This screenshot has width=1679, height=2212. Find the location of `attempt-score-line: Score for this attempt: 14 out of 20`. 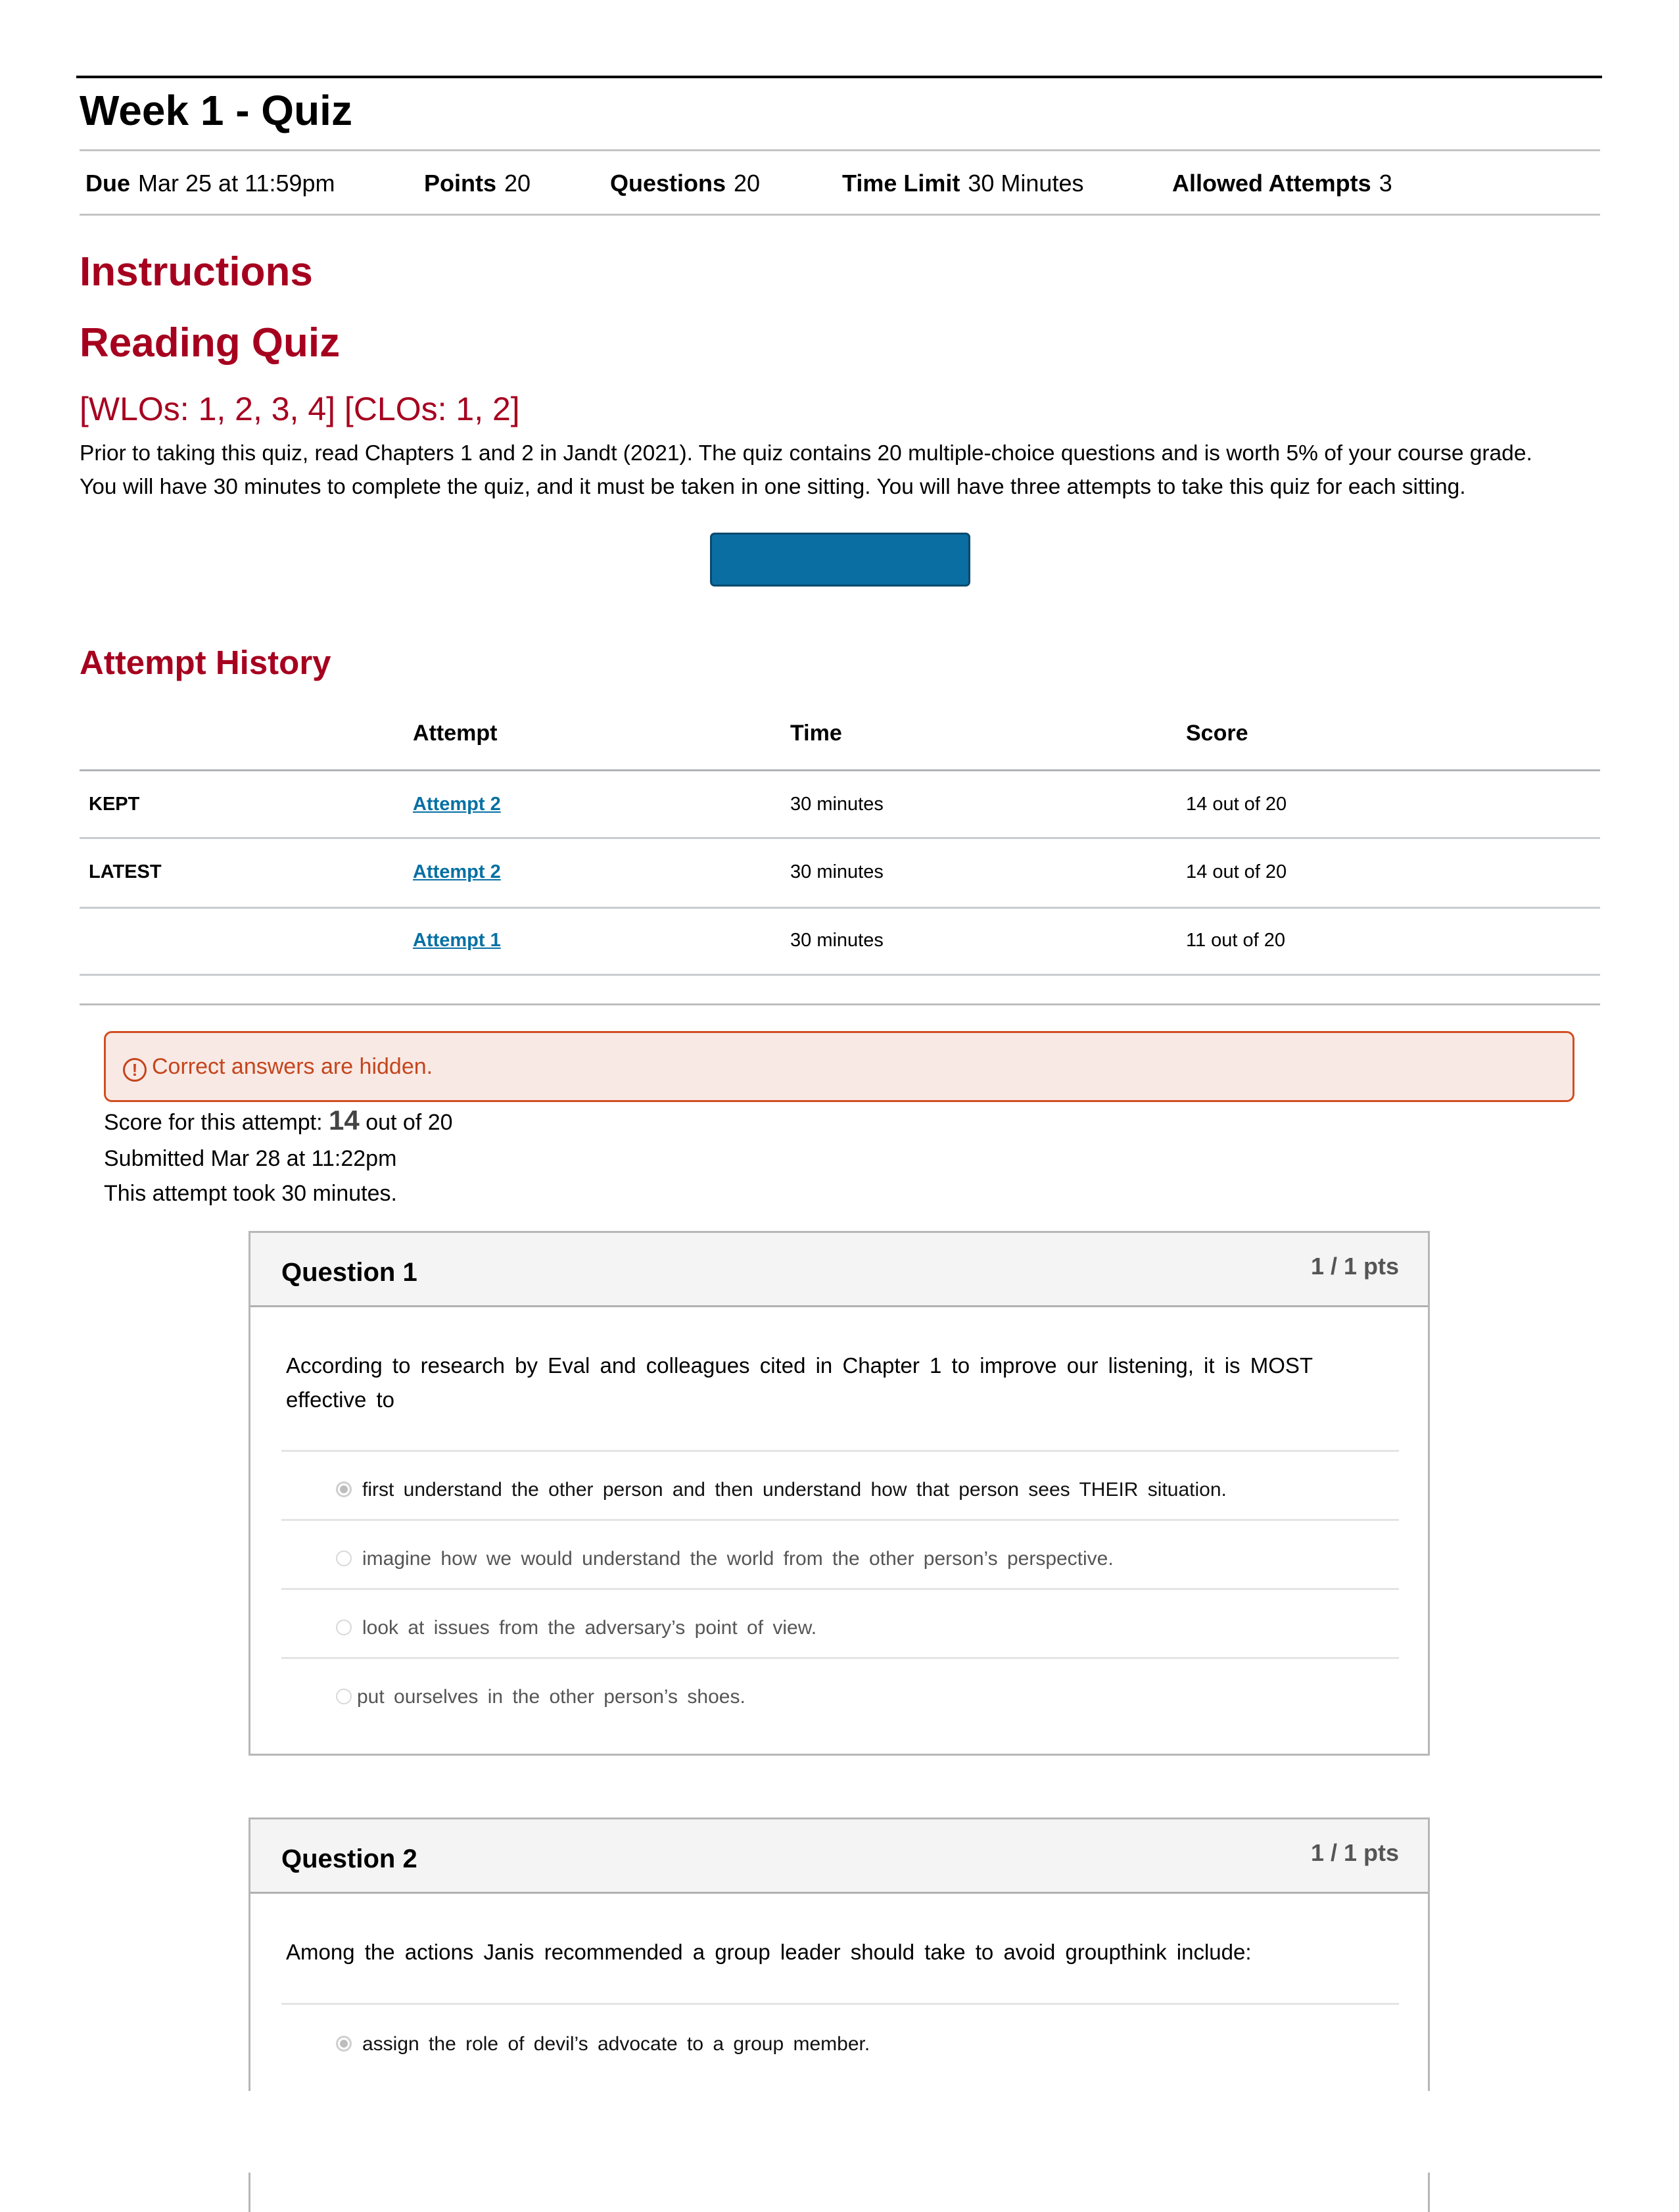

attempt-score-line: Score for this attempt: 14 out of 20 is located at coordinates (278, 1121).